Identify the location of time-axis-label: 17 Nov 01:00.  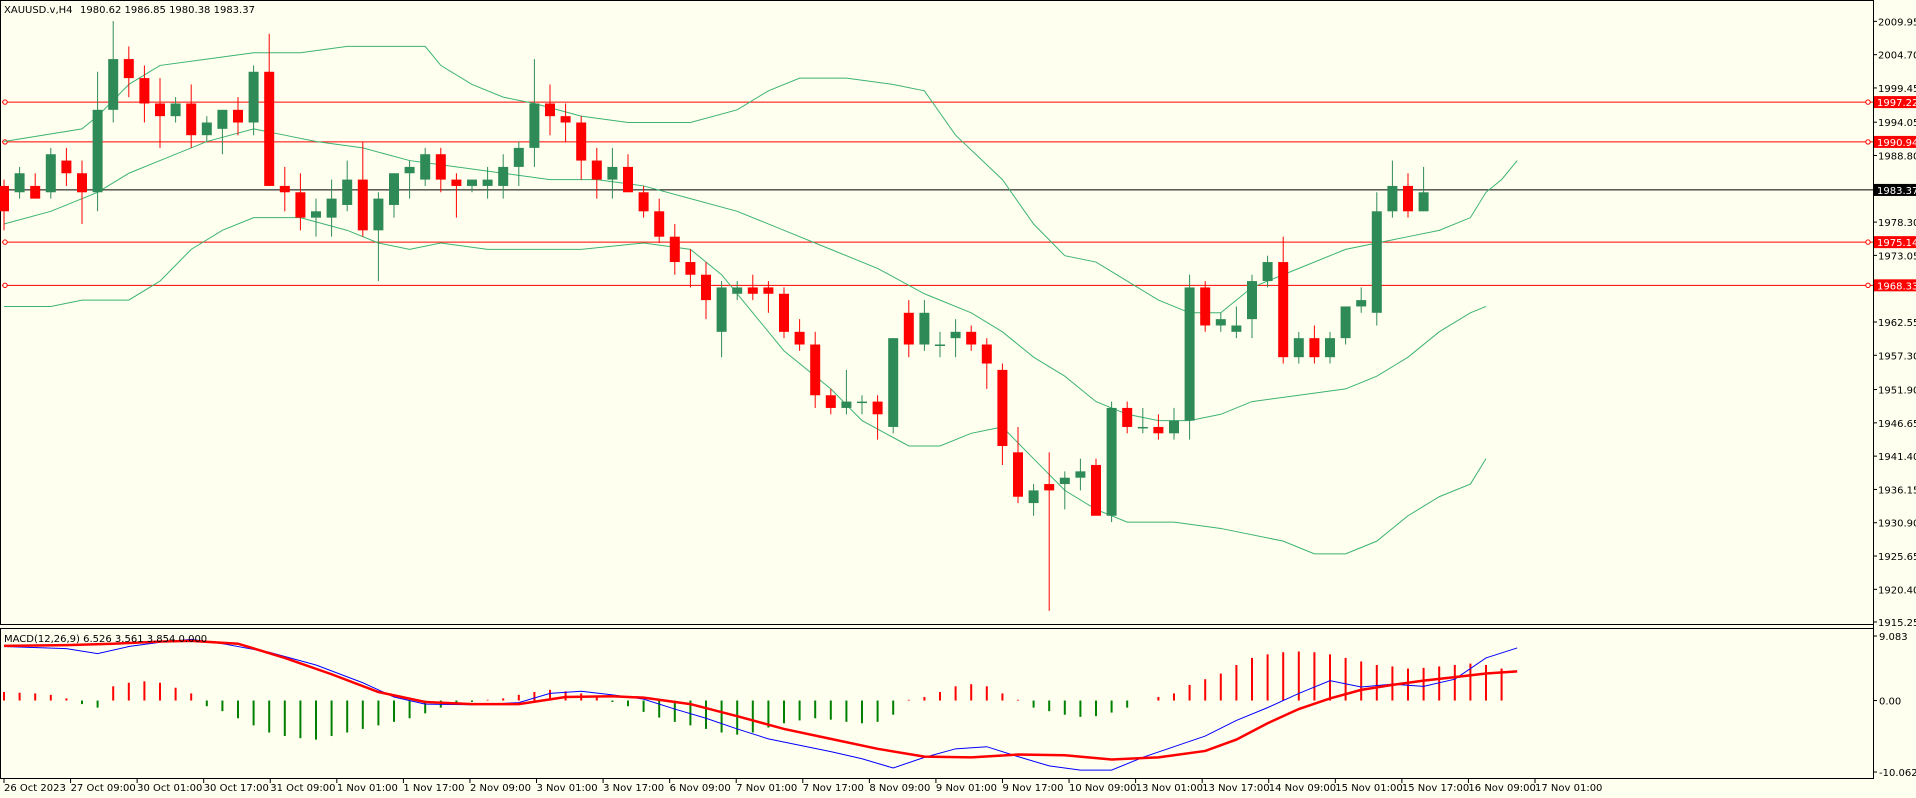
(1568, 788).